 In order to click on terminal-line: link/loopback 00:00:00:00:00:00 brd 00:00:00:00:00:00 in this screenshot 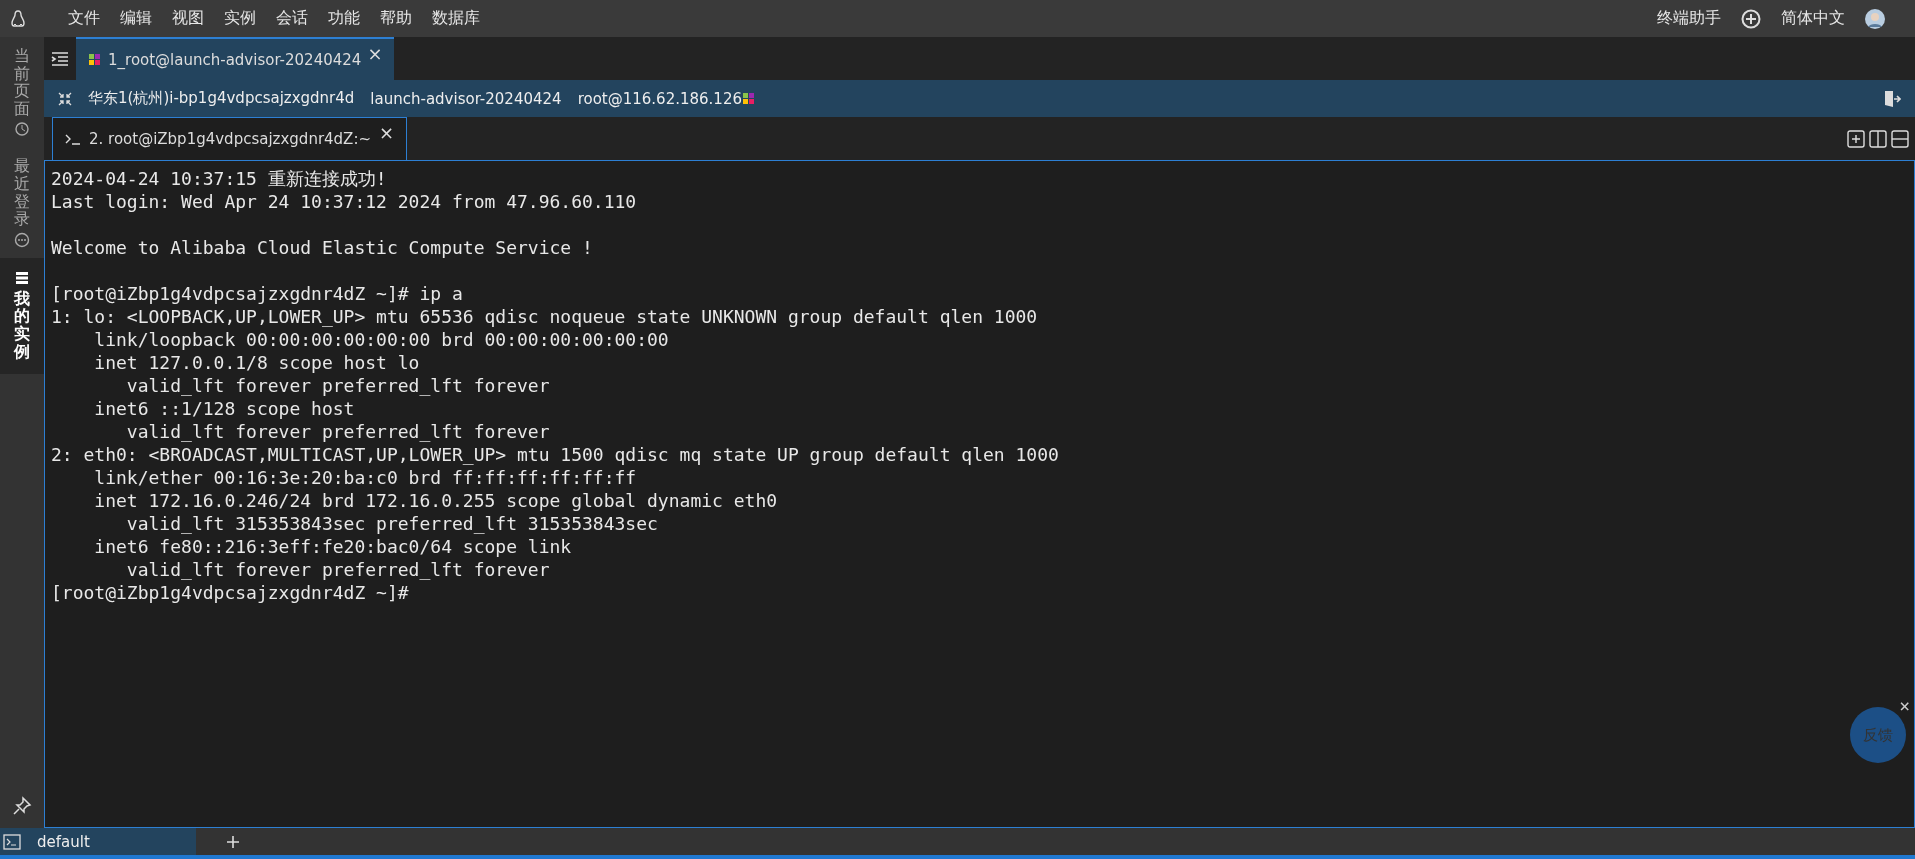, I will do `click(381, 339)`.